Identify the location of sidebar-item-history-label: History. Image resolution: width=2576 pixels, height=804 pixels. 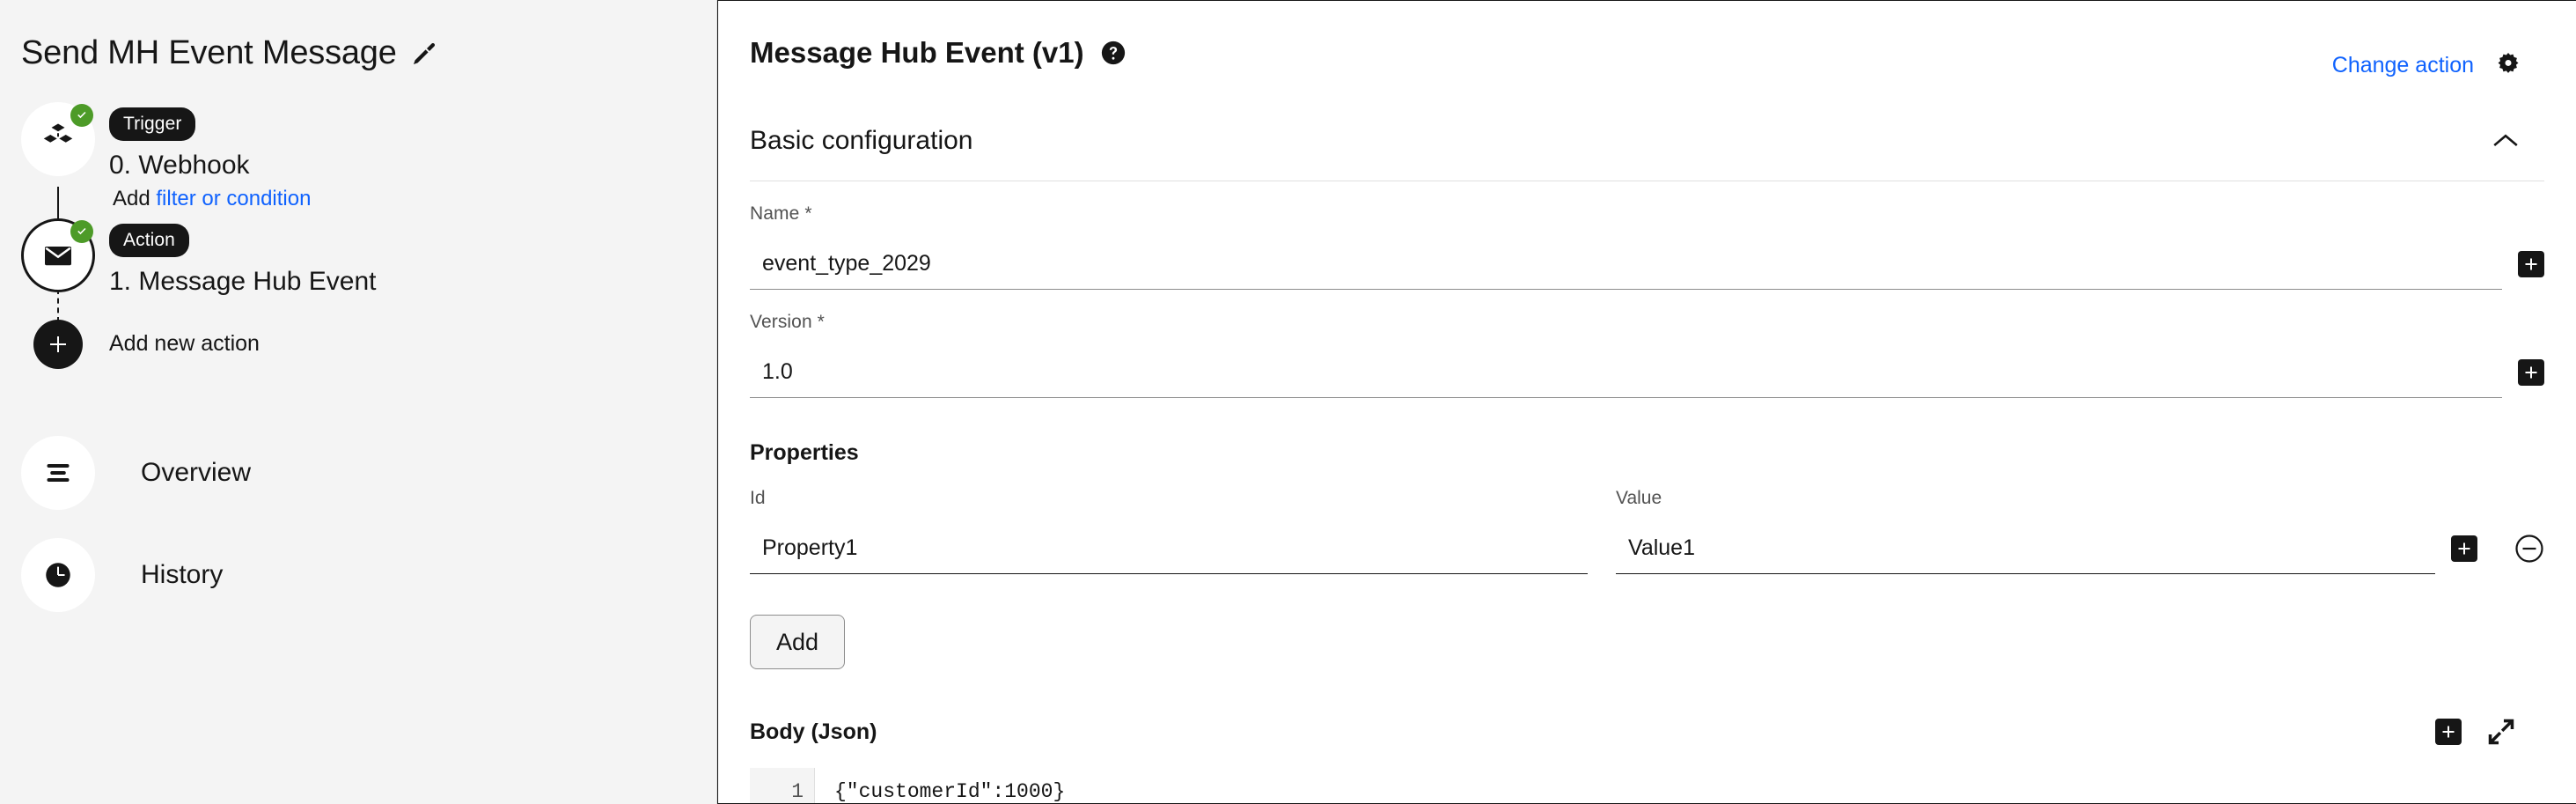
(182, 574).